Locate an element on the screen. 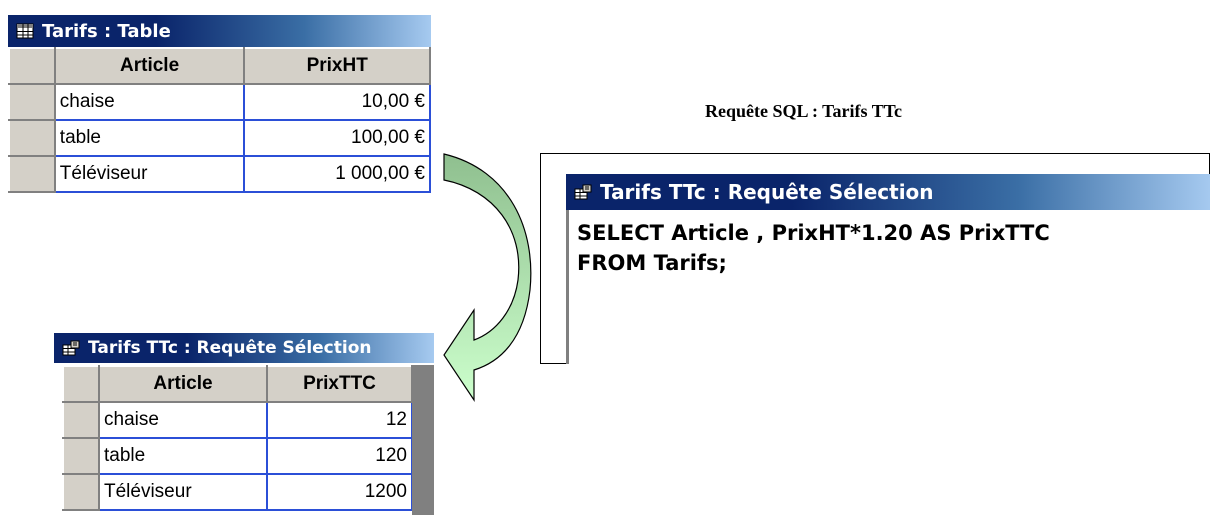 The height and width of the screenshot is (515, 1210). result-query-title: Tarifs TTc : Requête Sélection is located at coordinates (230, 348).